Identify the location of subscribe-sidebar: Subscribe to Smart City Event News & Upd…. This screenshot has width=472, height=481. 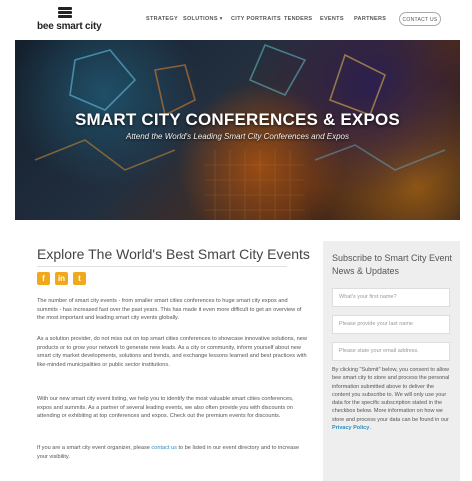
(391, 361).